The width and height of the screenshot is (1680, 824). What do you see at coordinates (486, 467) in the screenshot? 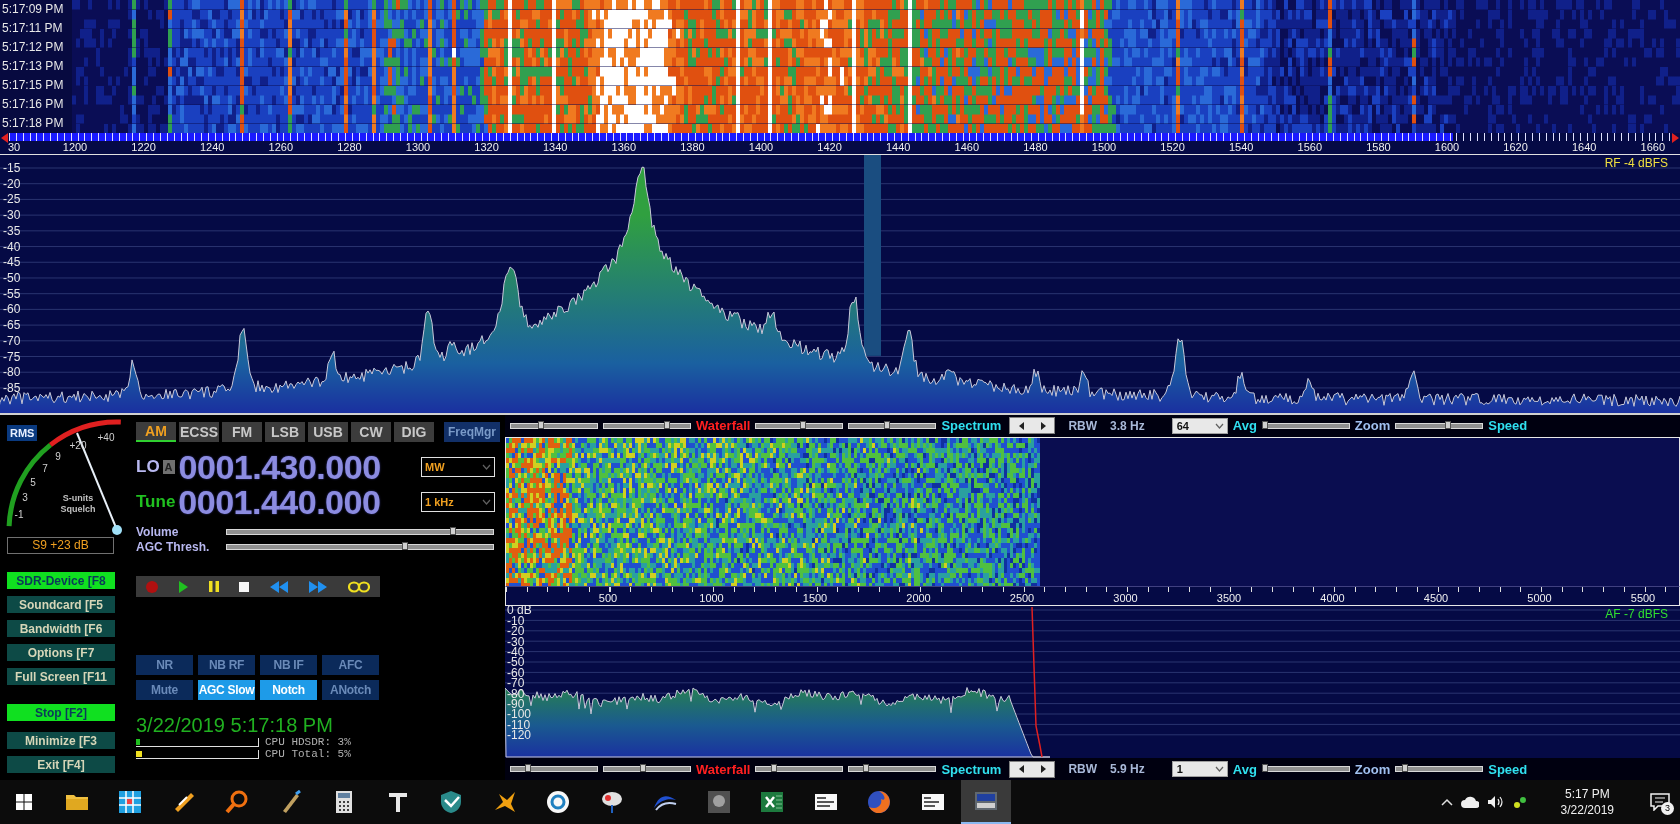
I see `chevron-down-icon` at bounding box center [486, 467].